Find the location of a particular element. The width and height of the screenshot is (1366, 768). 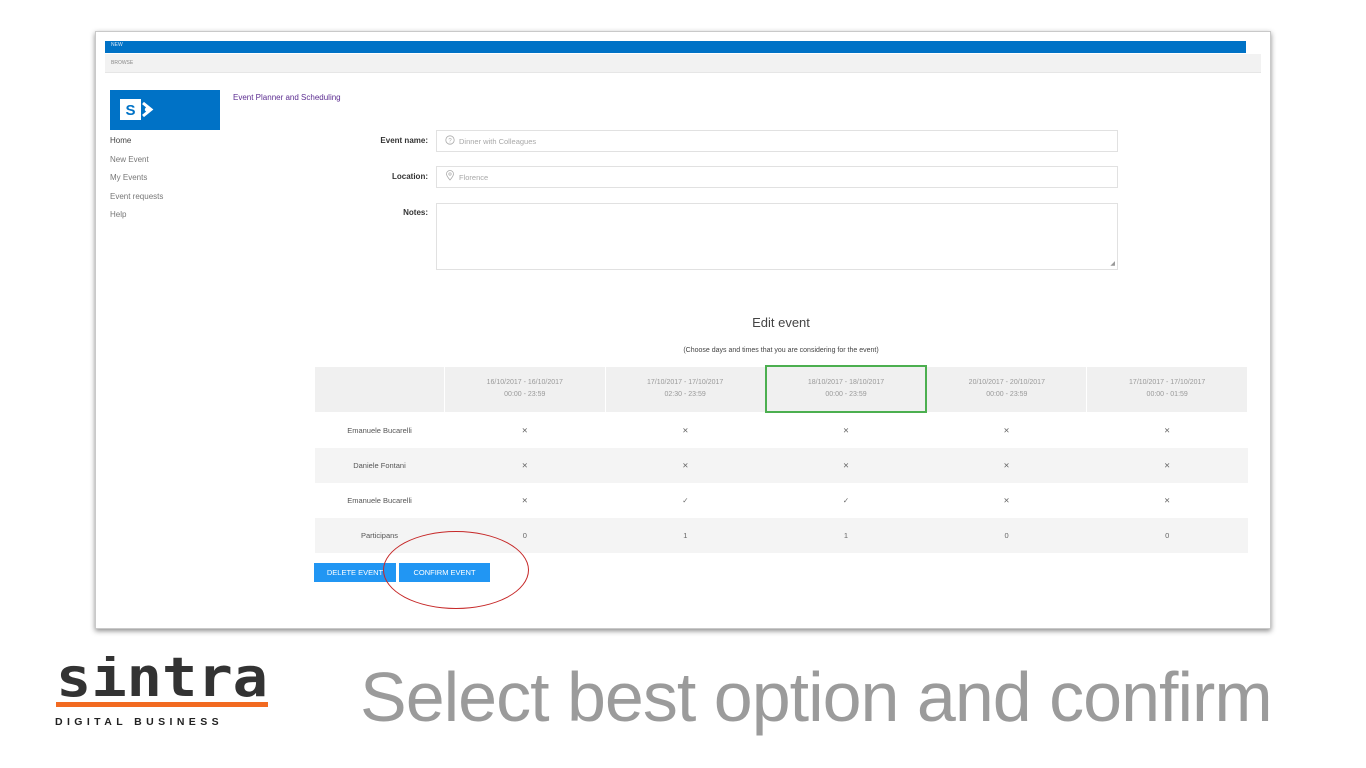

svg-text: S is located at coordinates (130, 110).